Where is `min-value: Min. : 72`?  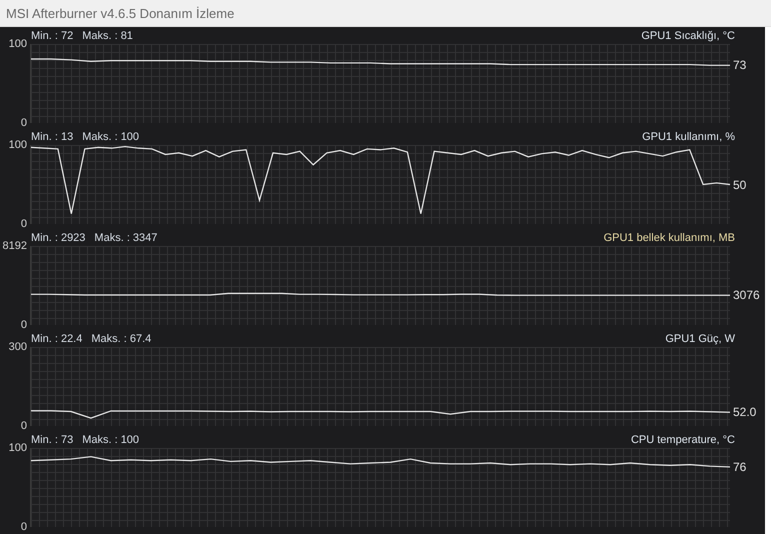
min-value: Min. : 72 is located at coordinates (52, 36).